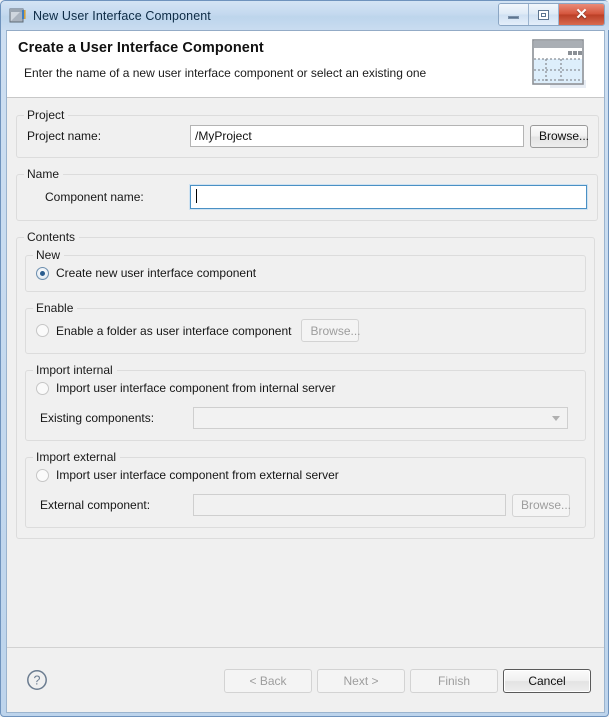  Describe the element at coordinates (305, 273) in the screenshot. I see `create-new-radio-row: Create new user interface component` at that location.